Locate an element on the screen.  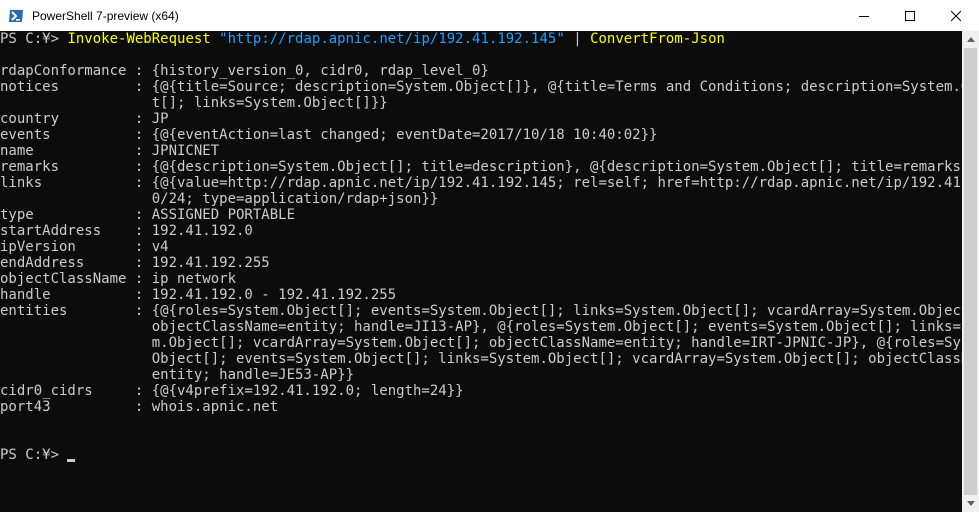
vertical-scrollbar is located at coordinates (970, 271).